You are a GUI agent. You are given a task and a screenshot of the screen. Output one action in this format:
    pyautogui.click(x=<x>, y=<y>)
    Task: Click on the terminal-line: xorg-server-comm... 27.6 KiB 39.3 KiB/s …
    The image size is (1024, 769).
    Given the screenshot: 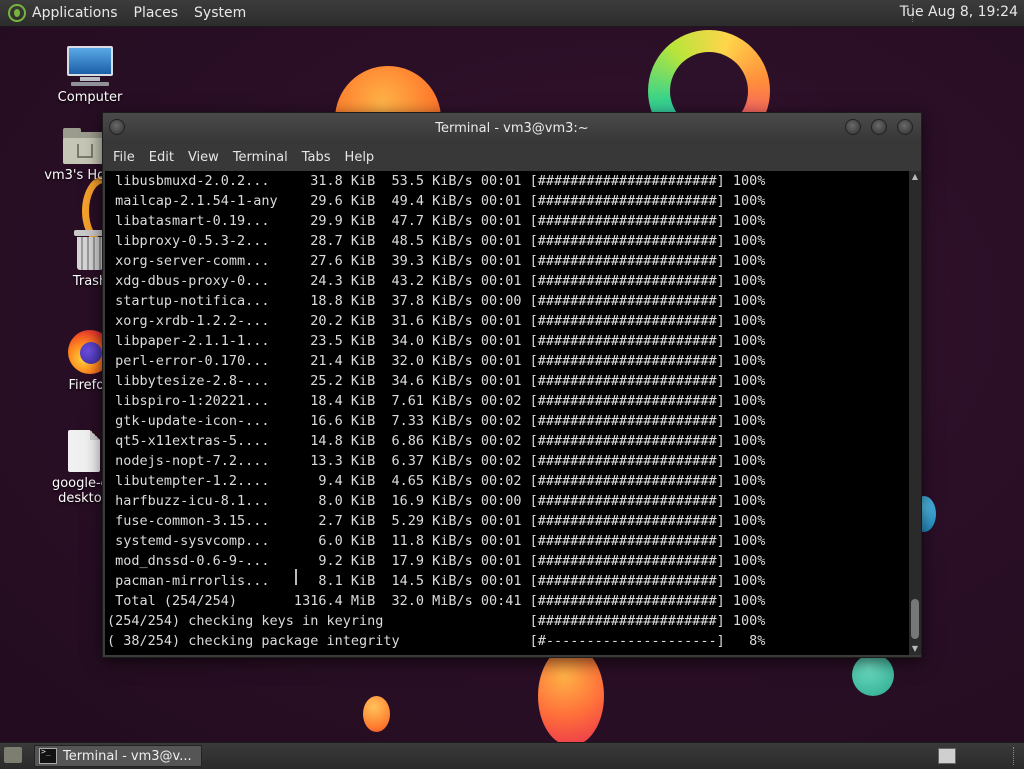 What is the action you would take?
    pyautogui.click(x=436, y=261)
    